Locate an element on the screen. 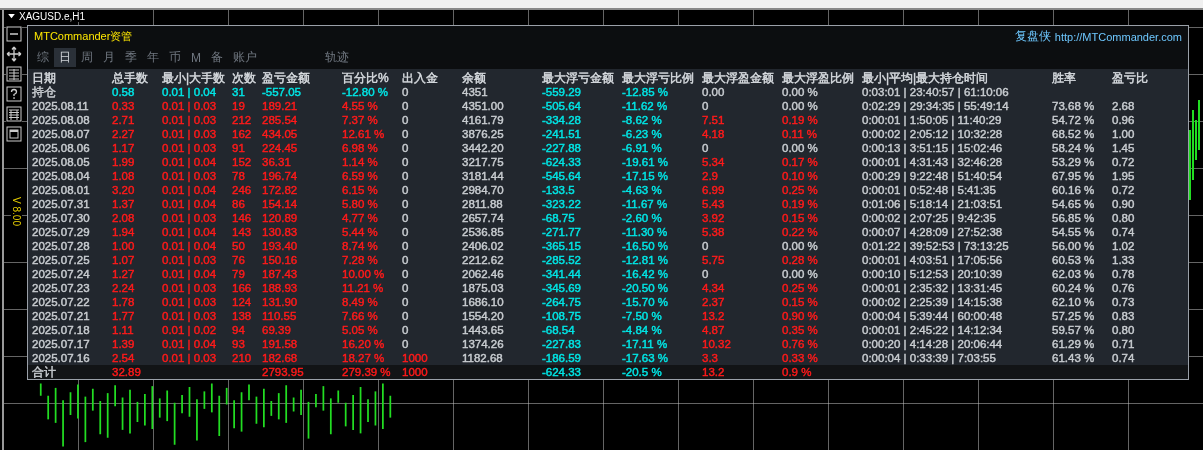 This screenshot has height=450, width=1203. table-cell-text: 1.00 is located at coordinates (1124, 134).